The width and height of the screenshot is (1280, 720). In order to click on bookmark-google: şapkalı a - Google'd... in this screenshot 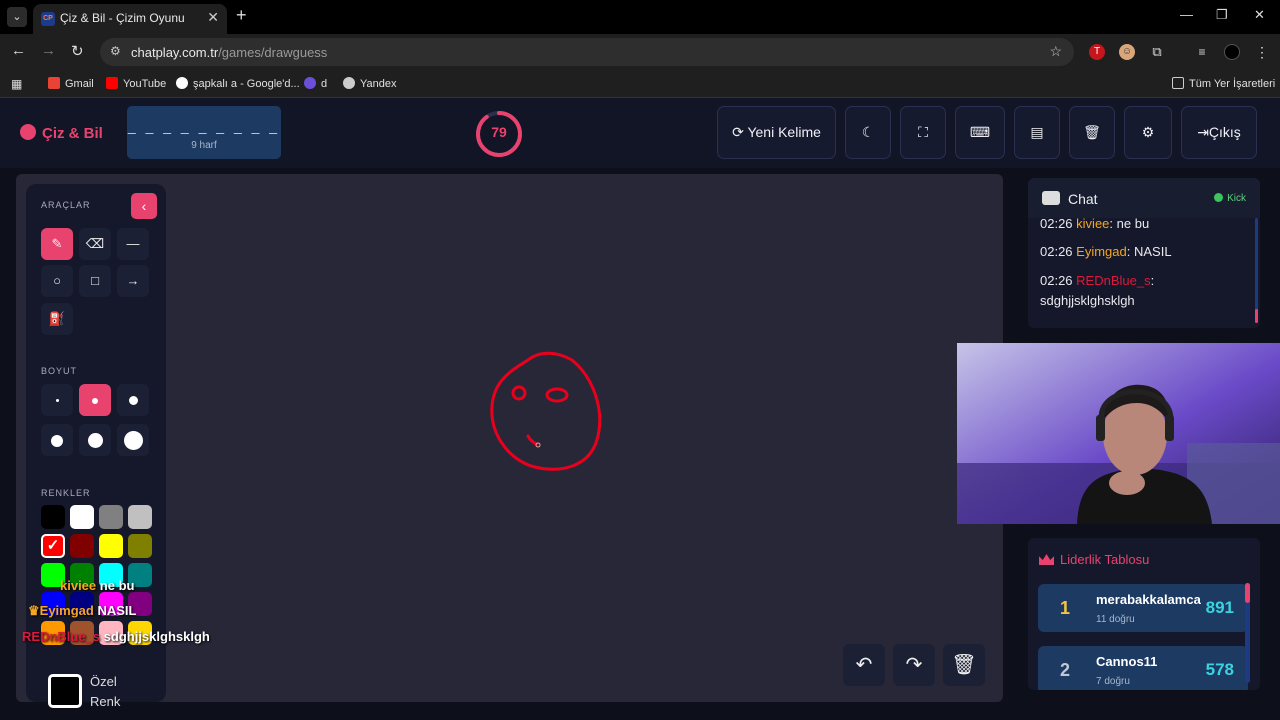, I will do `click(238, 83)`.